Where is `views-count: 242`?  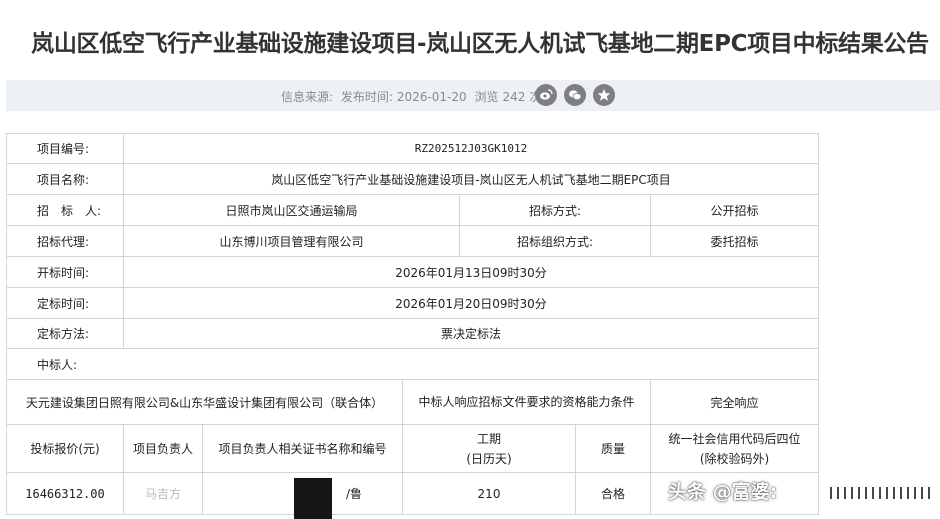 views-count: 242 is located at coordinates (514, 97).